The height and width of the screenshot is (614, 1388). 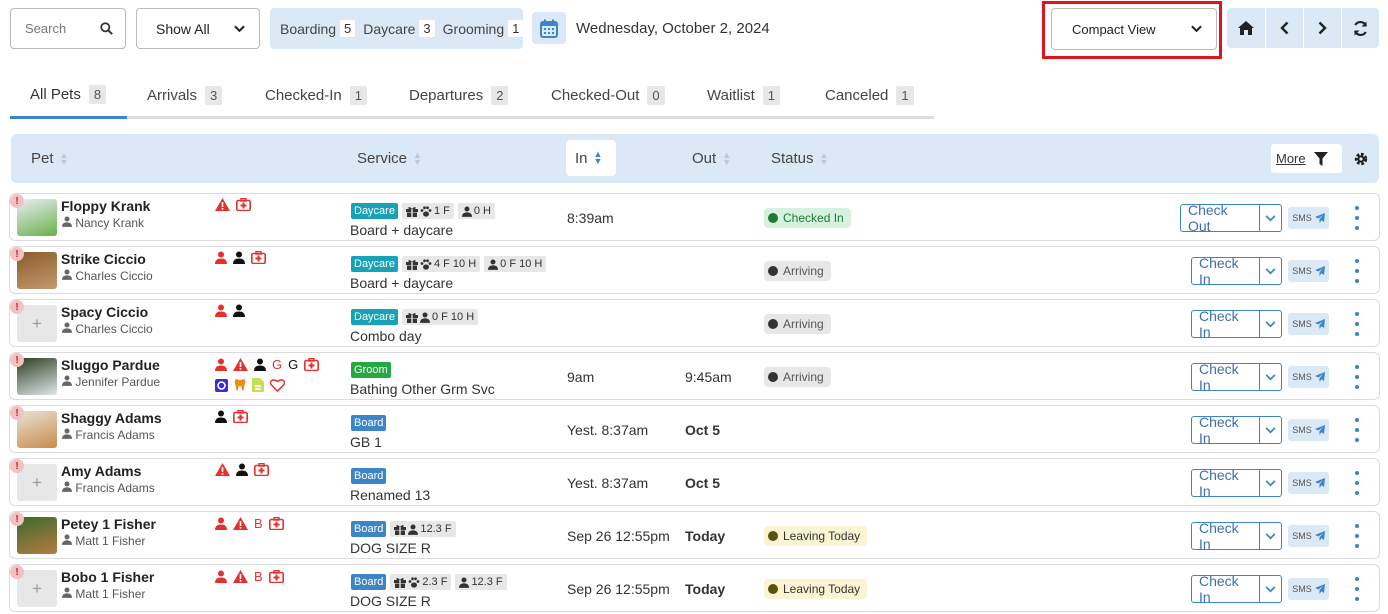 What do you see at coordinates (389, 158) in the screenshot?
I see `column-service: Service ▲ ▼` at bounding box center [389, 158].